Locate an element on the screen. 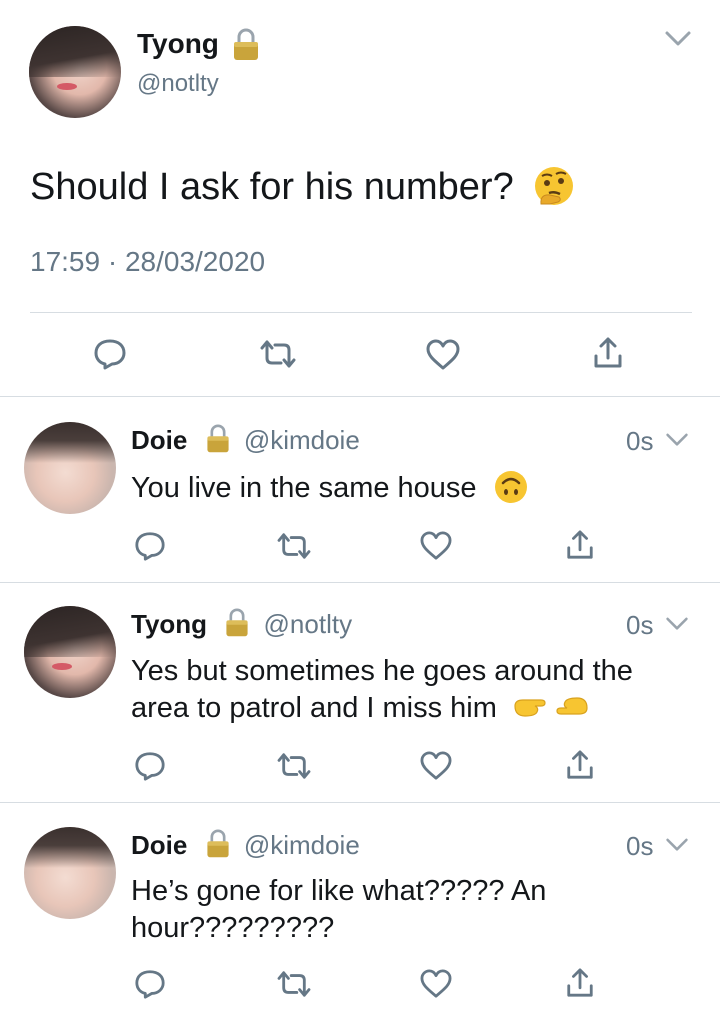  reply-text-line: He’s gone for like what????? An is located at coordinates (339, 891).